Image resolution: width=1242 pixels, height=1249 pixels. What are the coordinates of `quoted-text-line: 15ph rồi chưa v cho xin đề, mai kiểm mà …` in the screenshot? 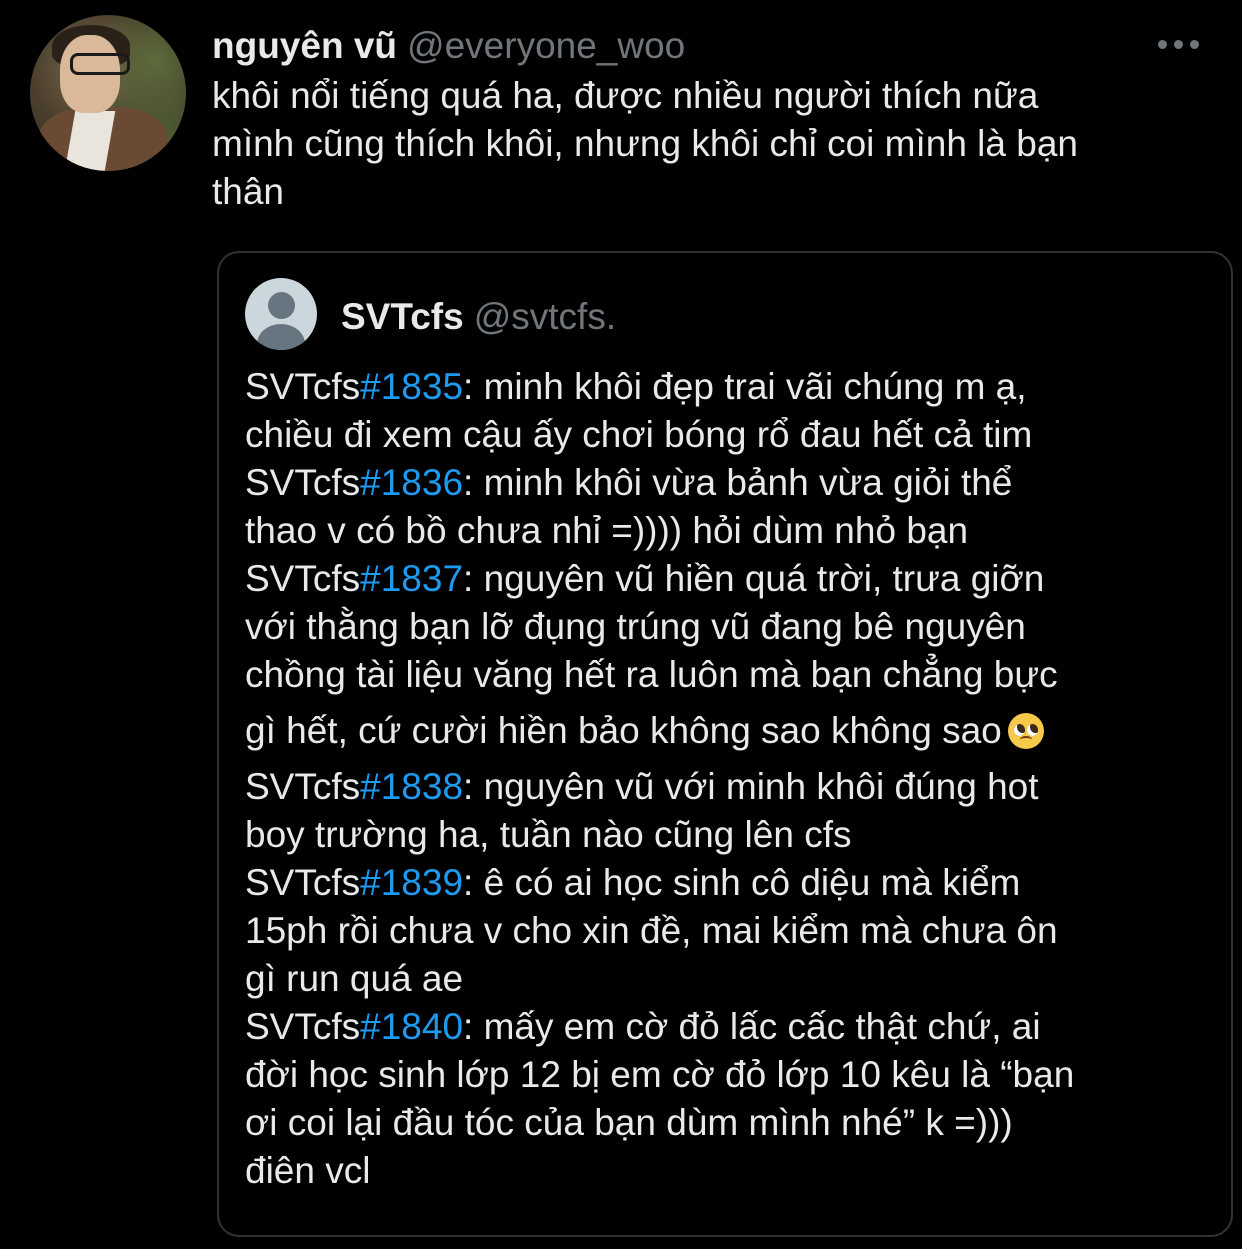 It's located at (735, 931).